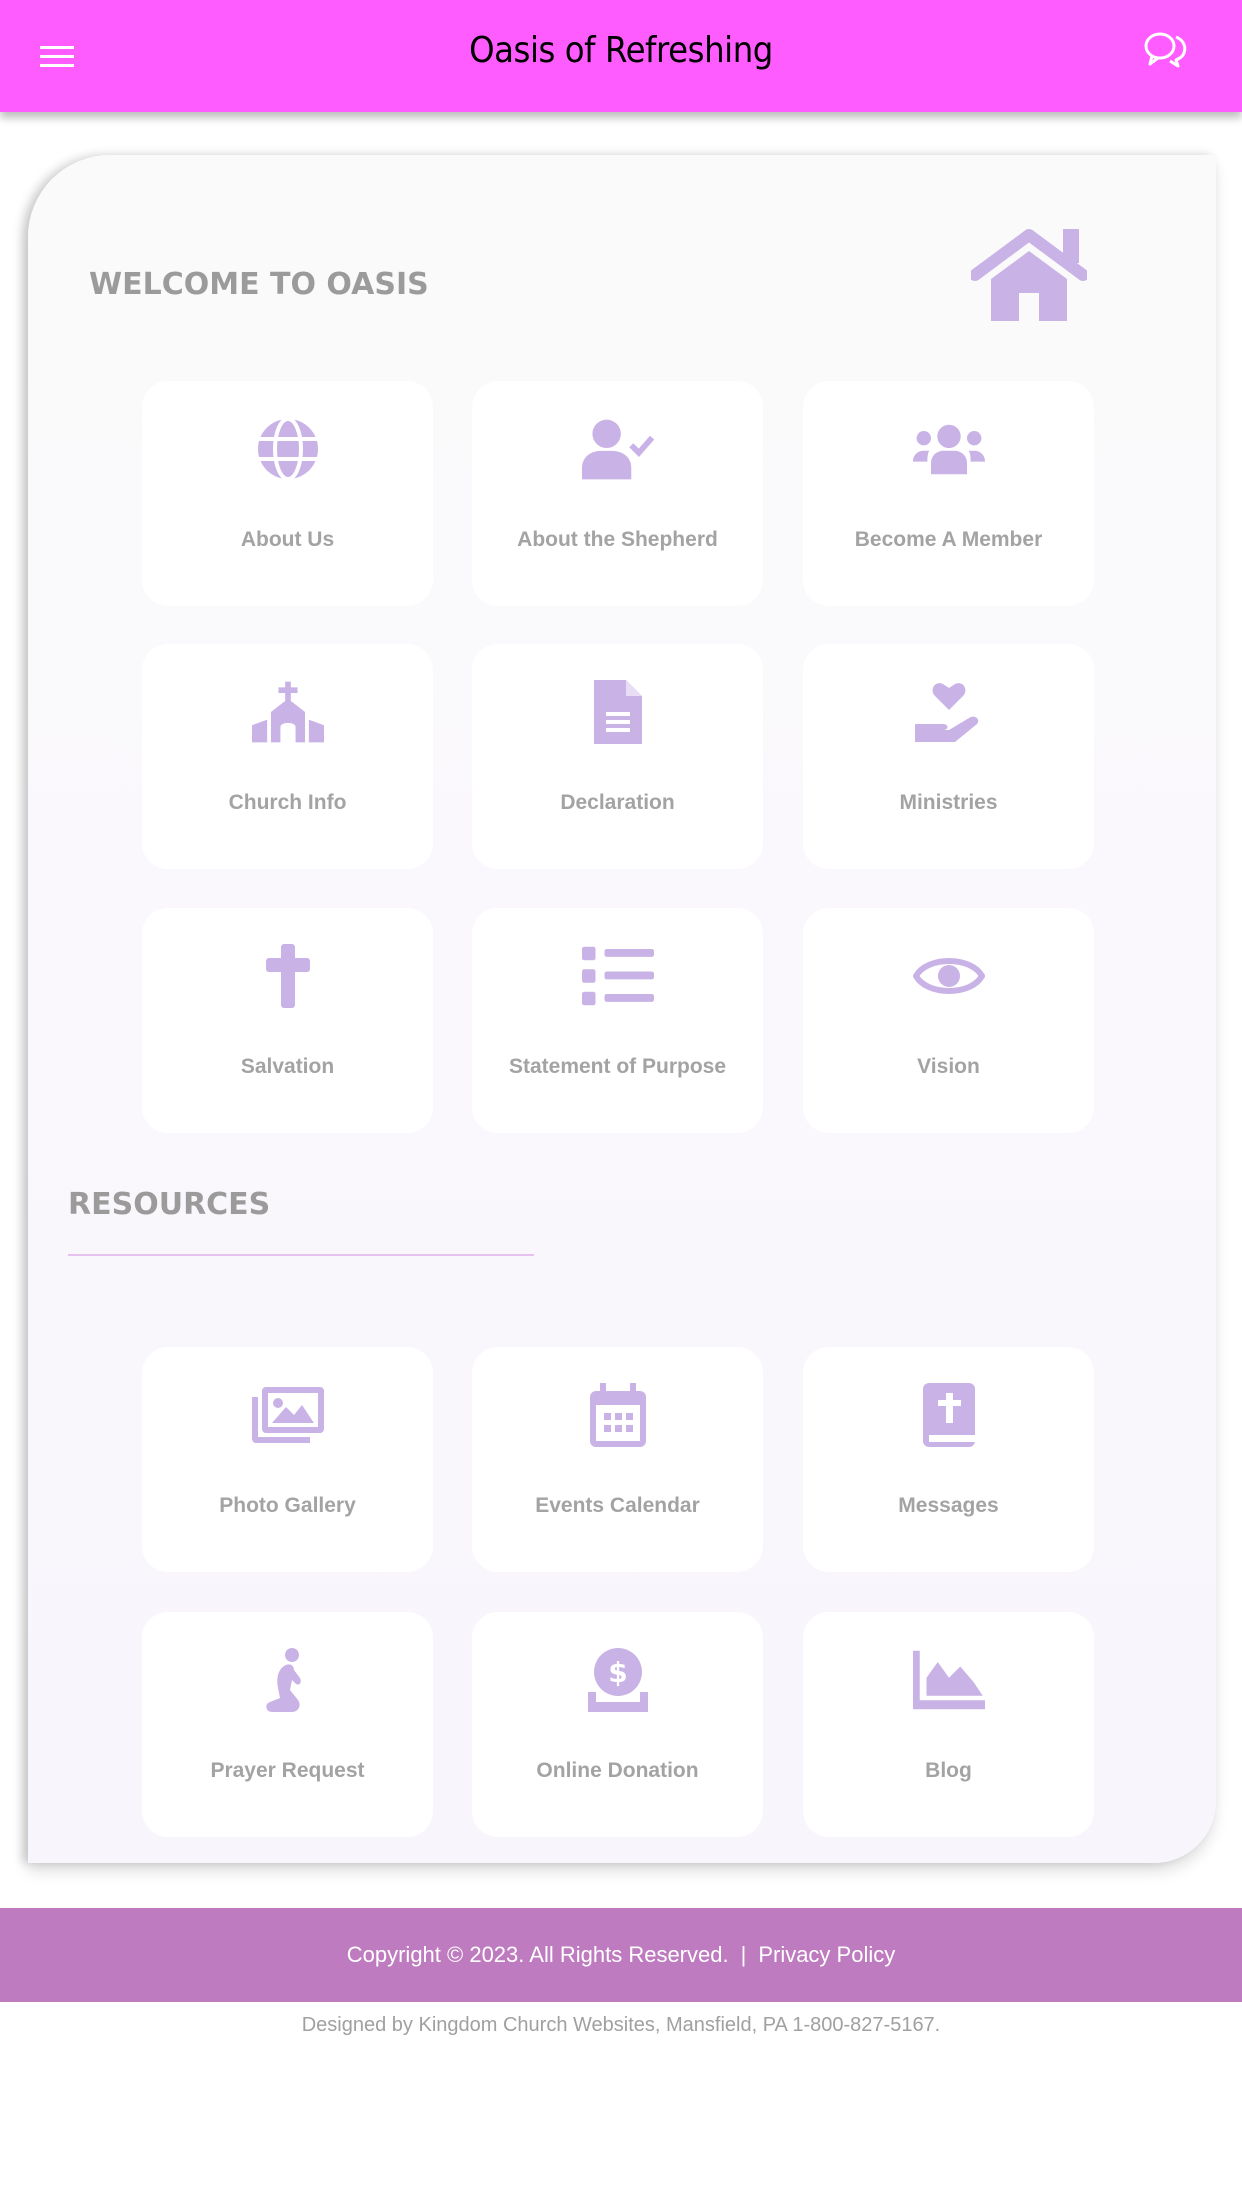 The width and height of the screenshot is (1242, 2208). What do you see at coordinates (283, 1680) in the screenshot?
I see `praying-person-icon` at bounding box center [283, 1680].